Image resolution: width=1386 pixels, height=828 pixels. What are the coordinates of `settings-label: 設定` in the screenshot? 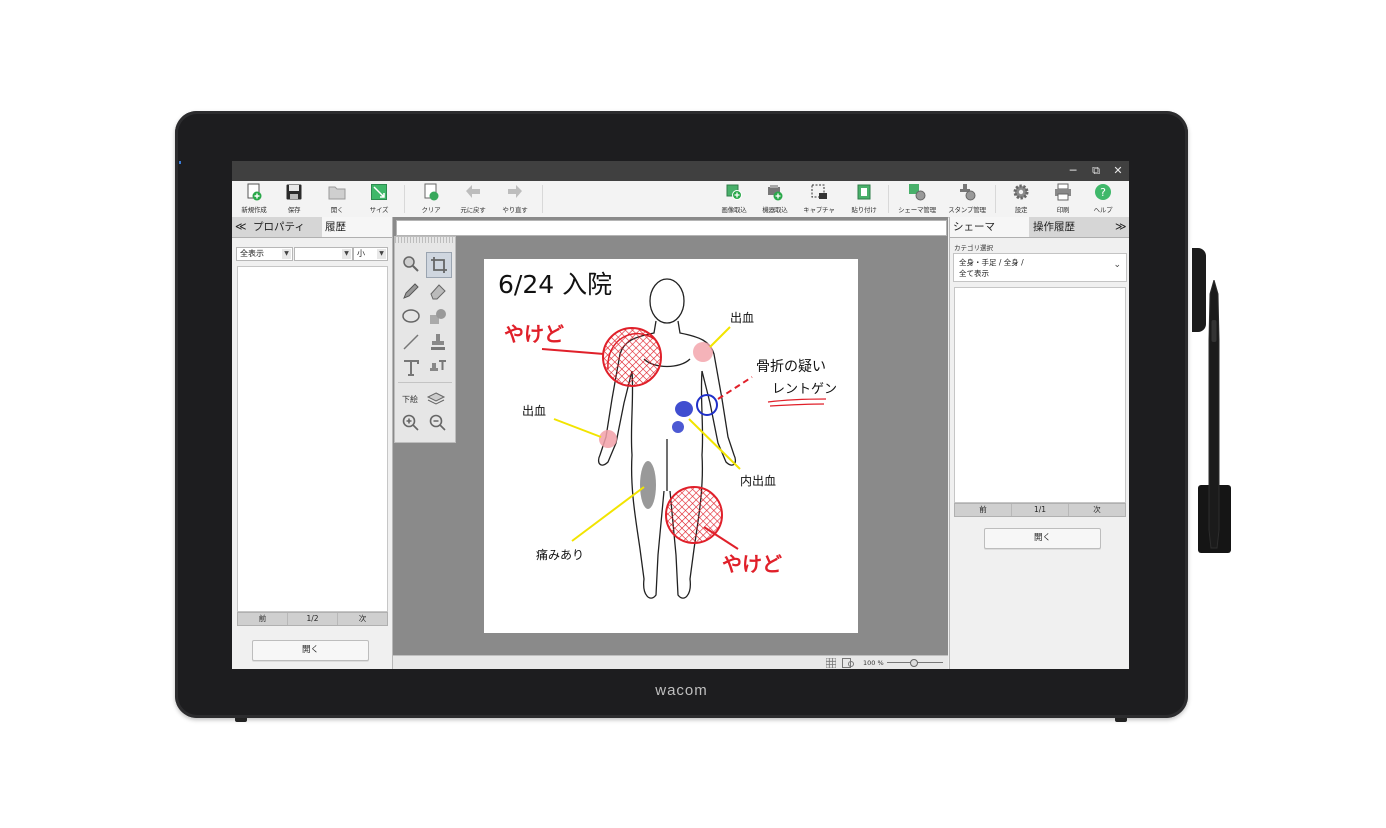 It's located at (1021, 210).